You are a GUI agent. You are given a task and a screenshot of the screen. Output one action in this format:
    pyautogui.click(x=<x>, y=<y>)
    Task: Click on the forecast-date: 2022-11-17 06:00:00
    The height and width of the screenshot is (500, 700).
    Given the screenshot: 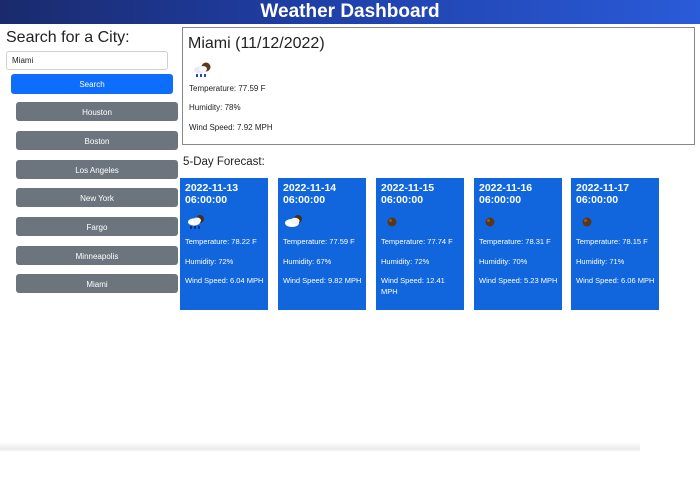 What is the action you would take?
    pyautogui.click(x=603, y=194)
    